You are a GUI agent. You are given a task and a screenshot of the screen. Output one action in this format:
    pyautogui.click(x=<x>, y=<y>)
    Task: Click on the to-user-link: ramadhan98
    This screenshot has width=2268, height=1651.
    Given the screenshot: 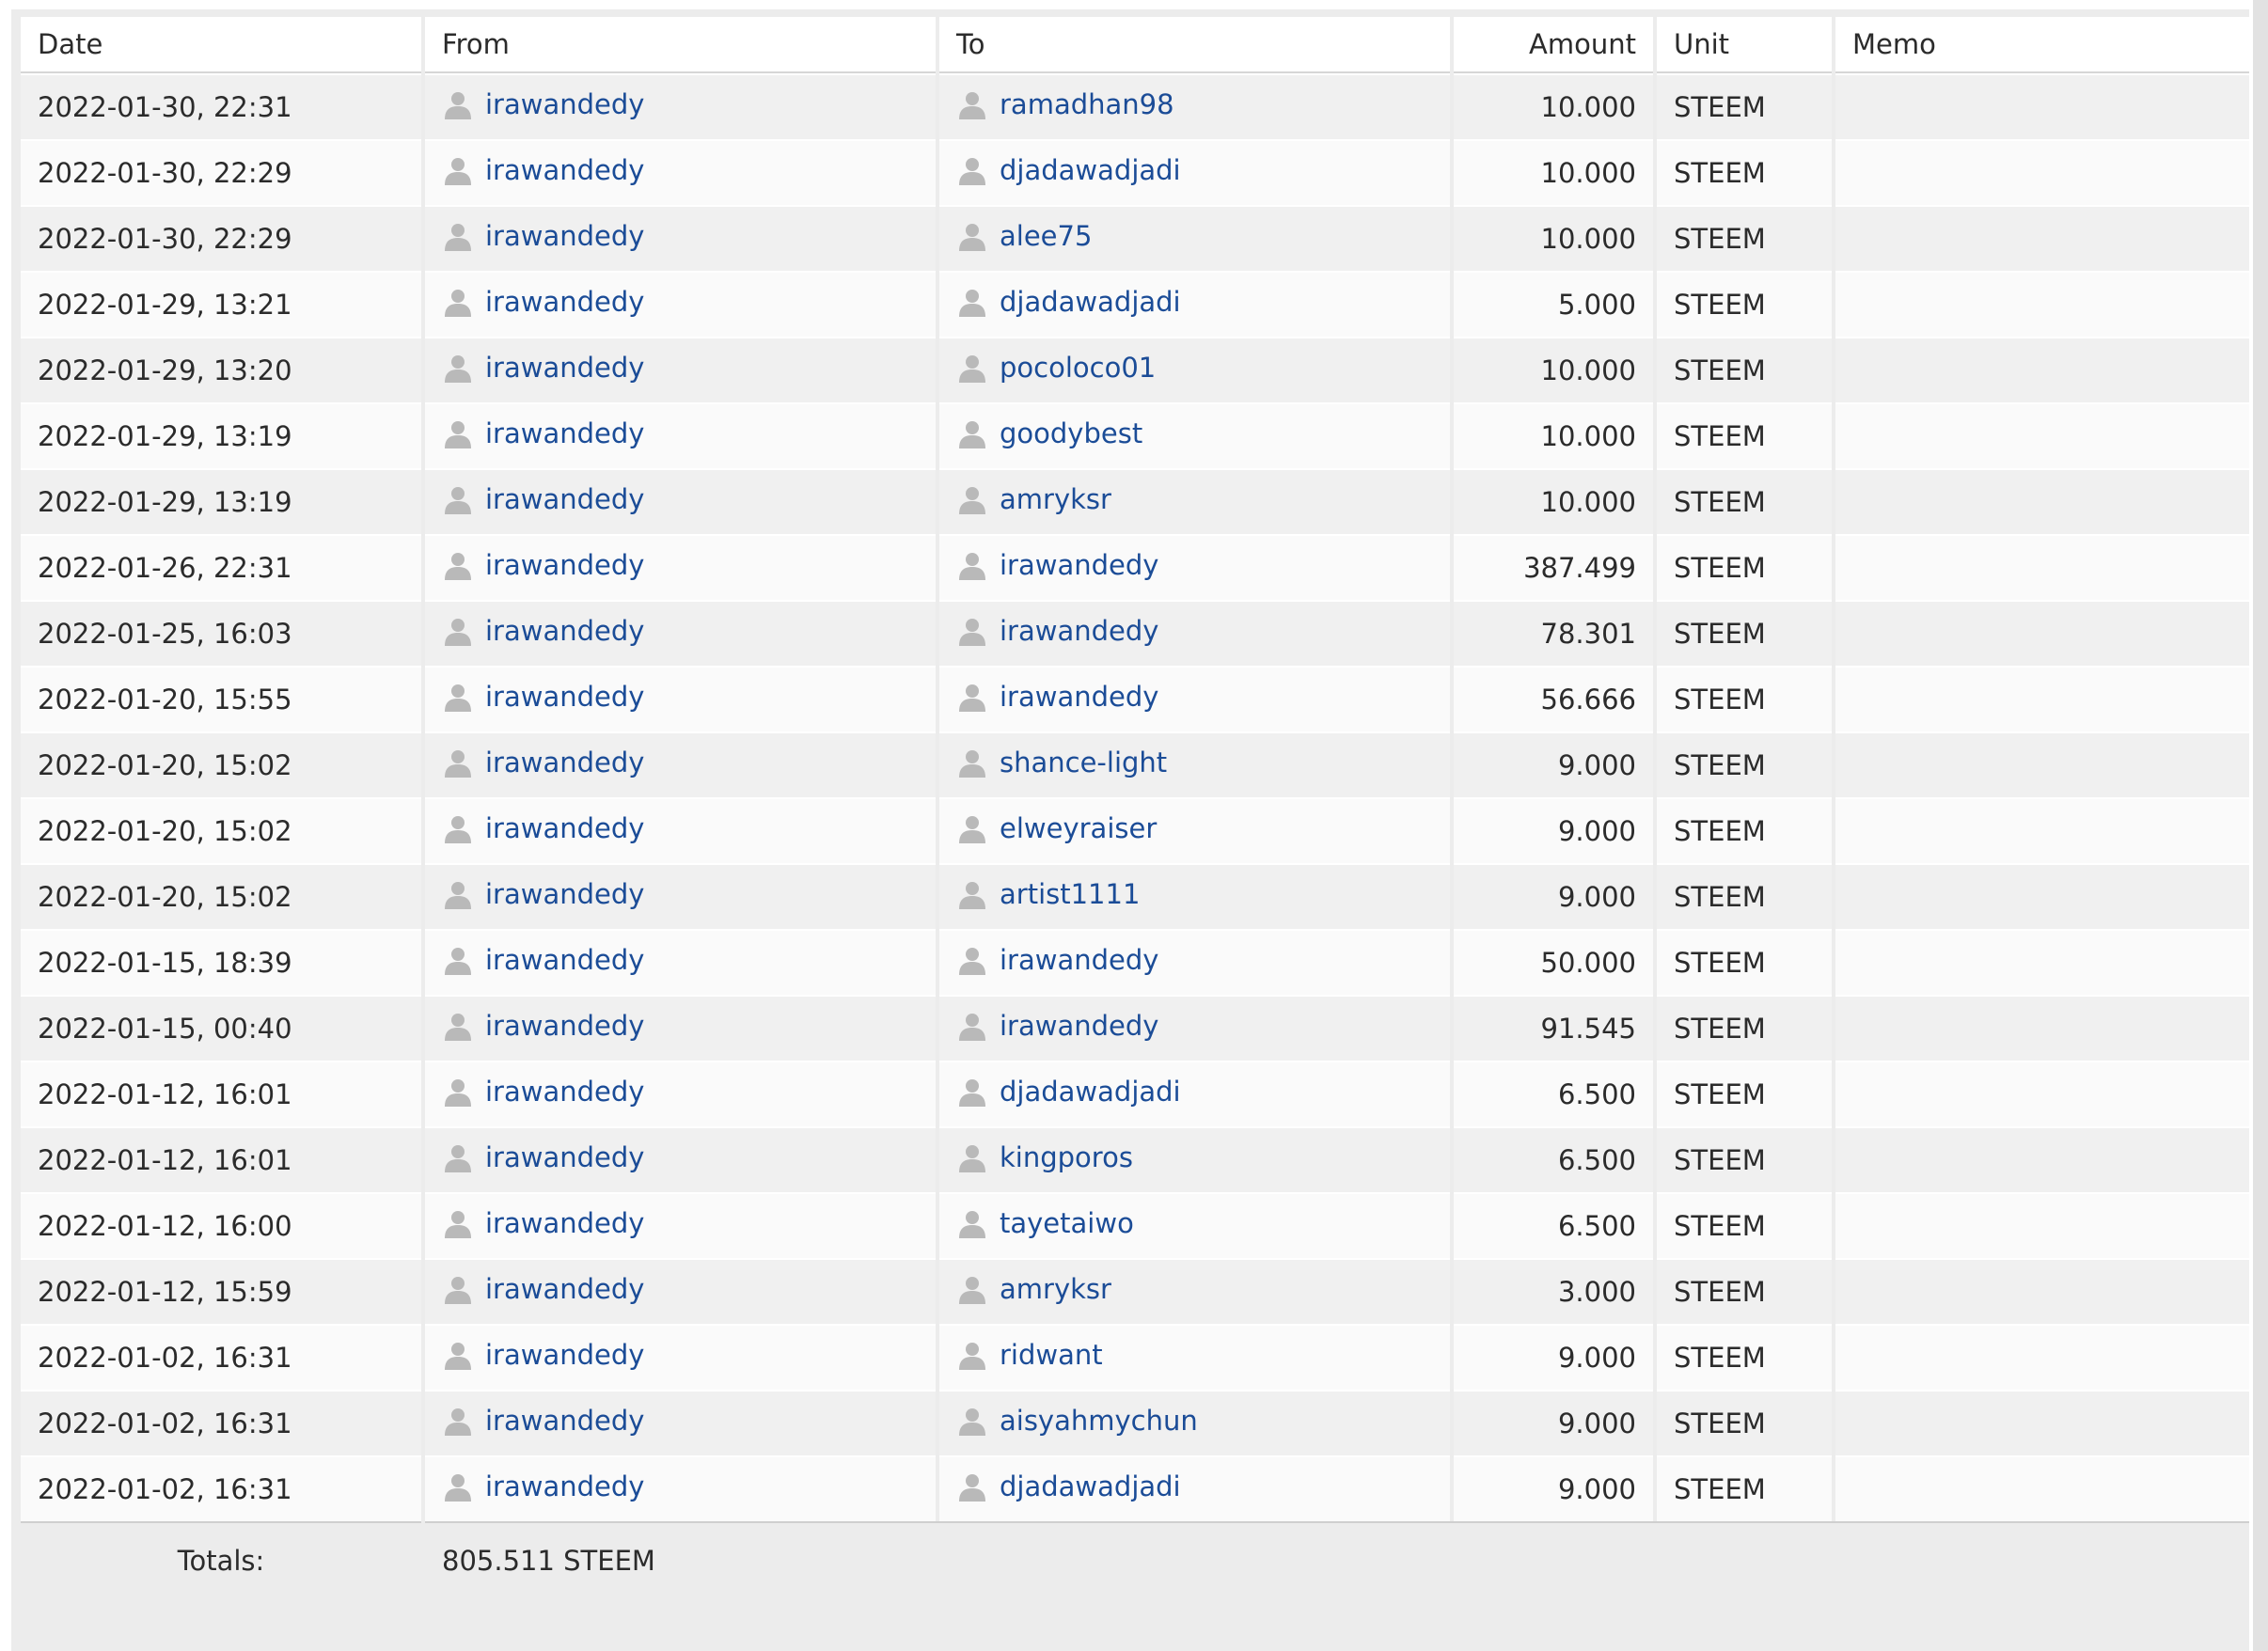 What is the action you would take?
    pyautogui.click(x=1087, y=104)
    